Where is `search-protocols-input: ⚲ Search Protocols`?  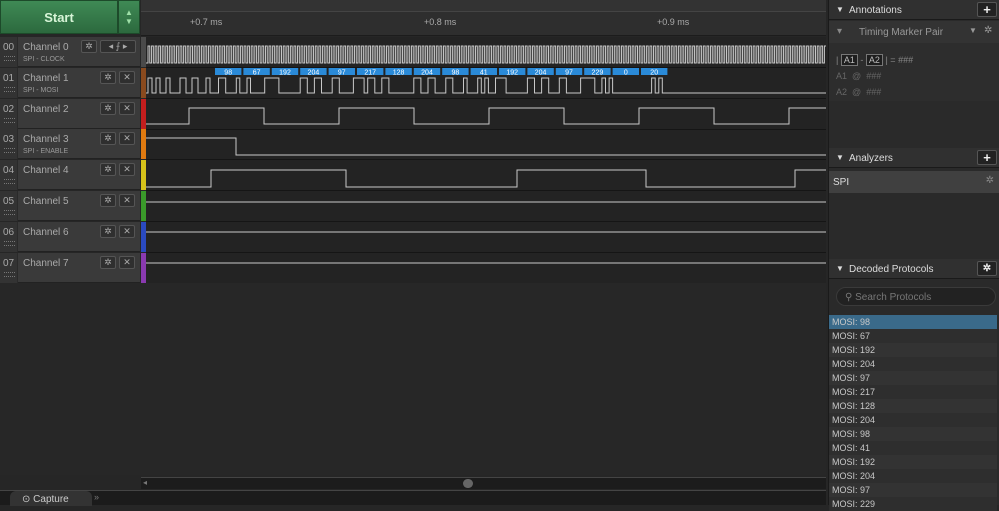
search-protocols-input: ⚲ Search Protocols is located at coordinates (916, 296).